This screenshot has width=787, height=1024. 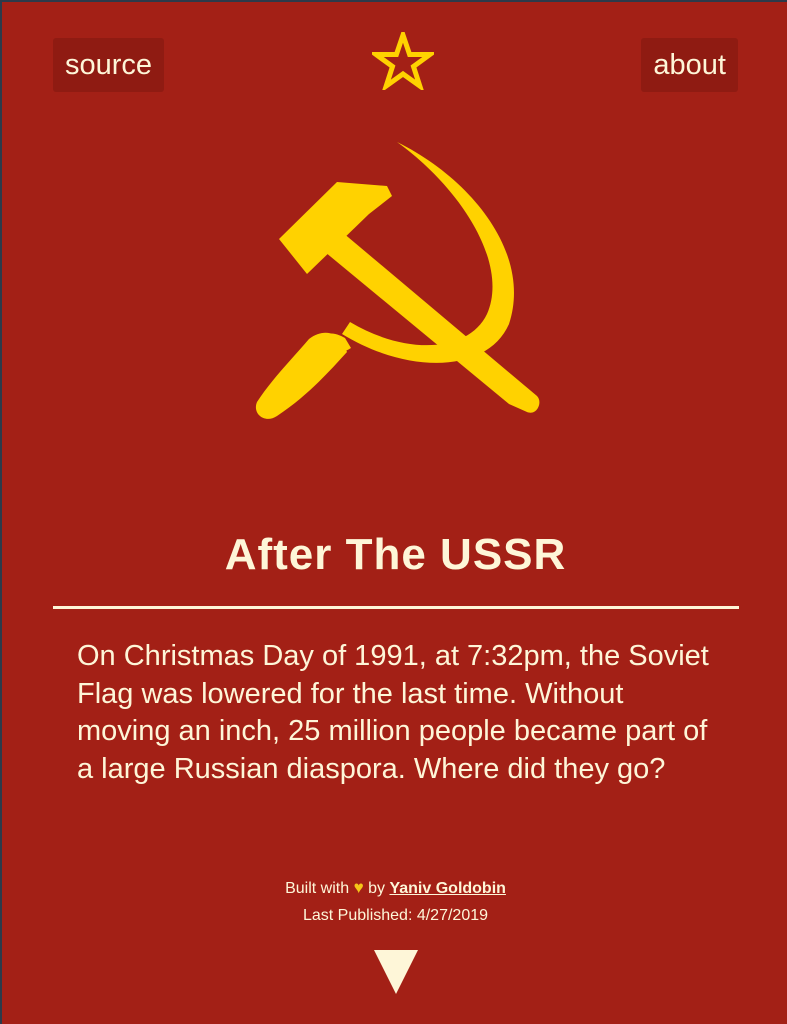 I want to click on about-button: about, so click(x=689, y=65).